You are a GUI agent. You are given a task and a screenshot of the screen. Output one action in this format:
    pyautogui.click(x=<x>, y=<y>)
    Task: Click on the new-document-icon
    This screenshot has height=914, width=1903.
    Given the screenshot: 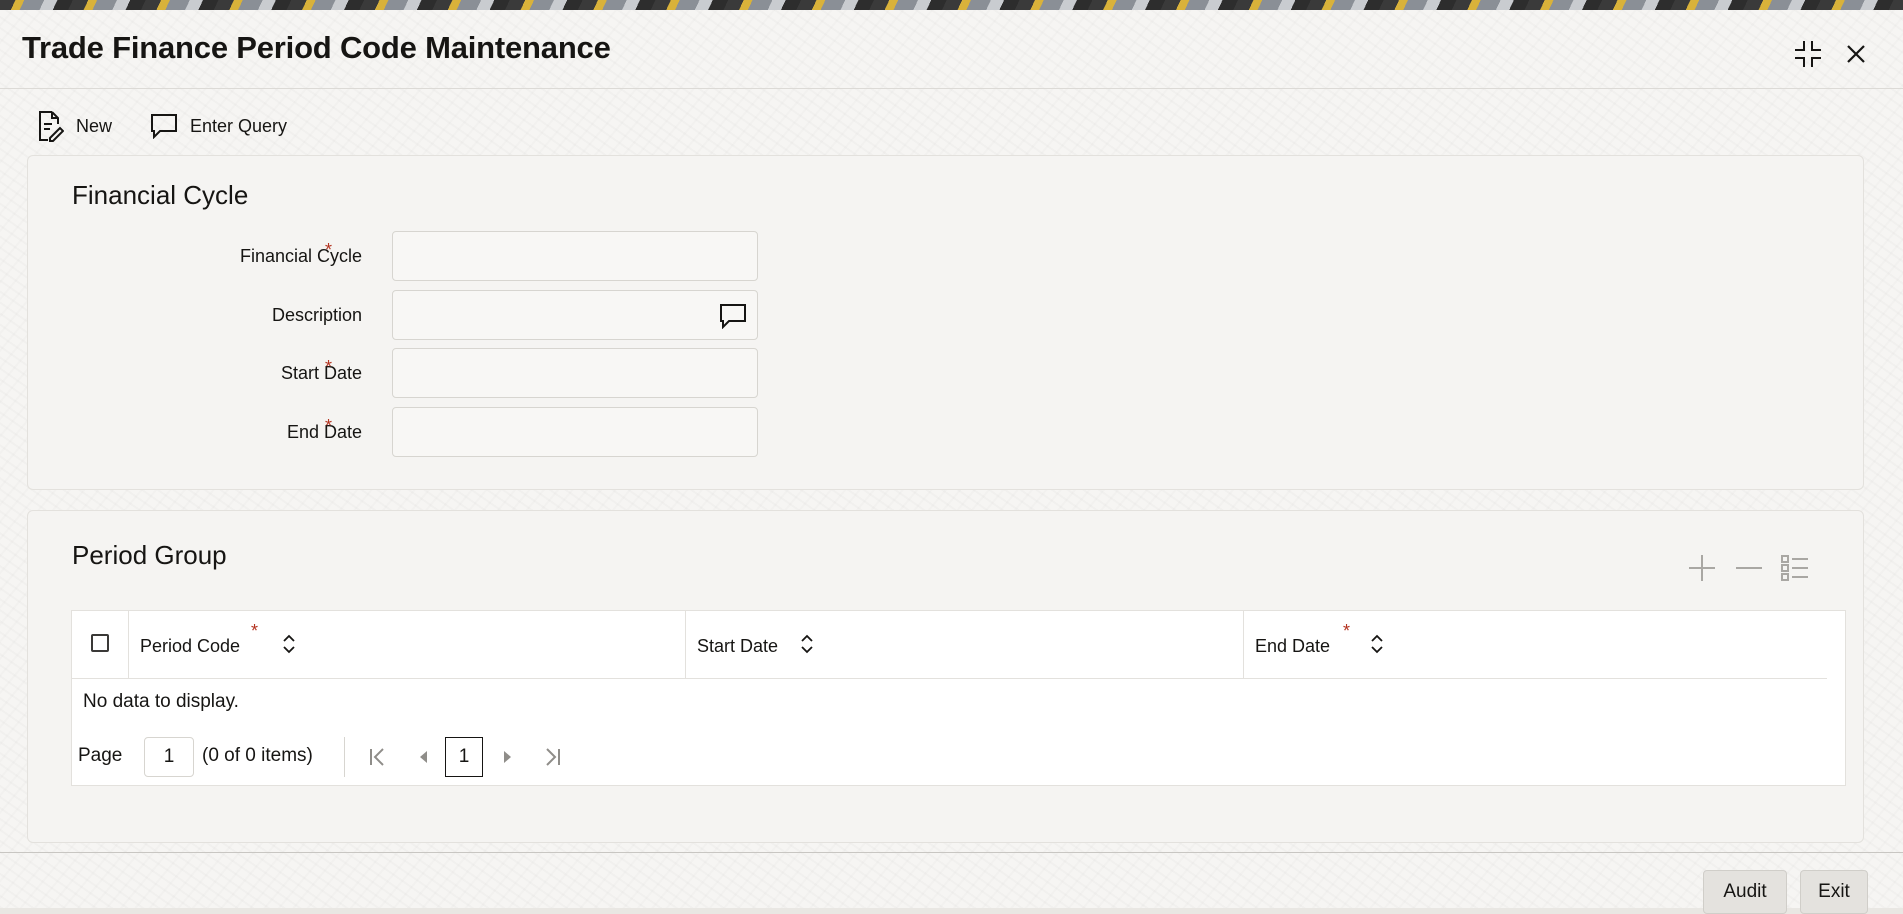 What is the action you would take?
    pyautogui.click(x=51, y=126)
    